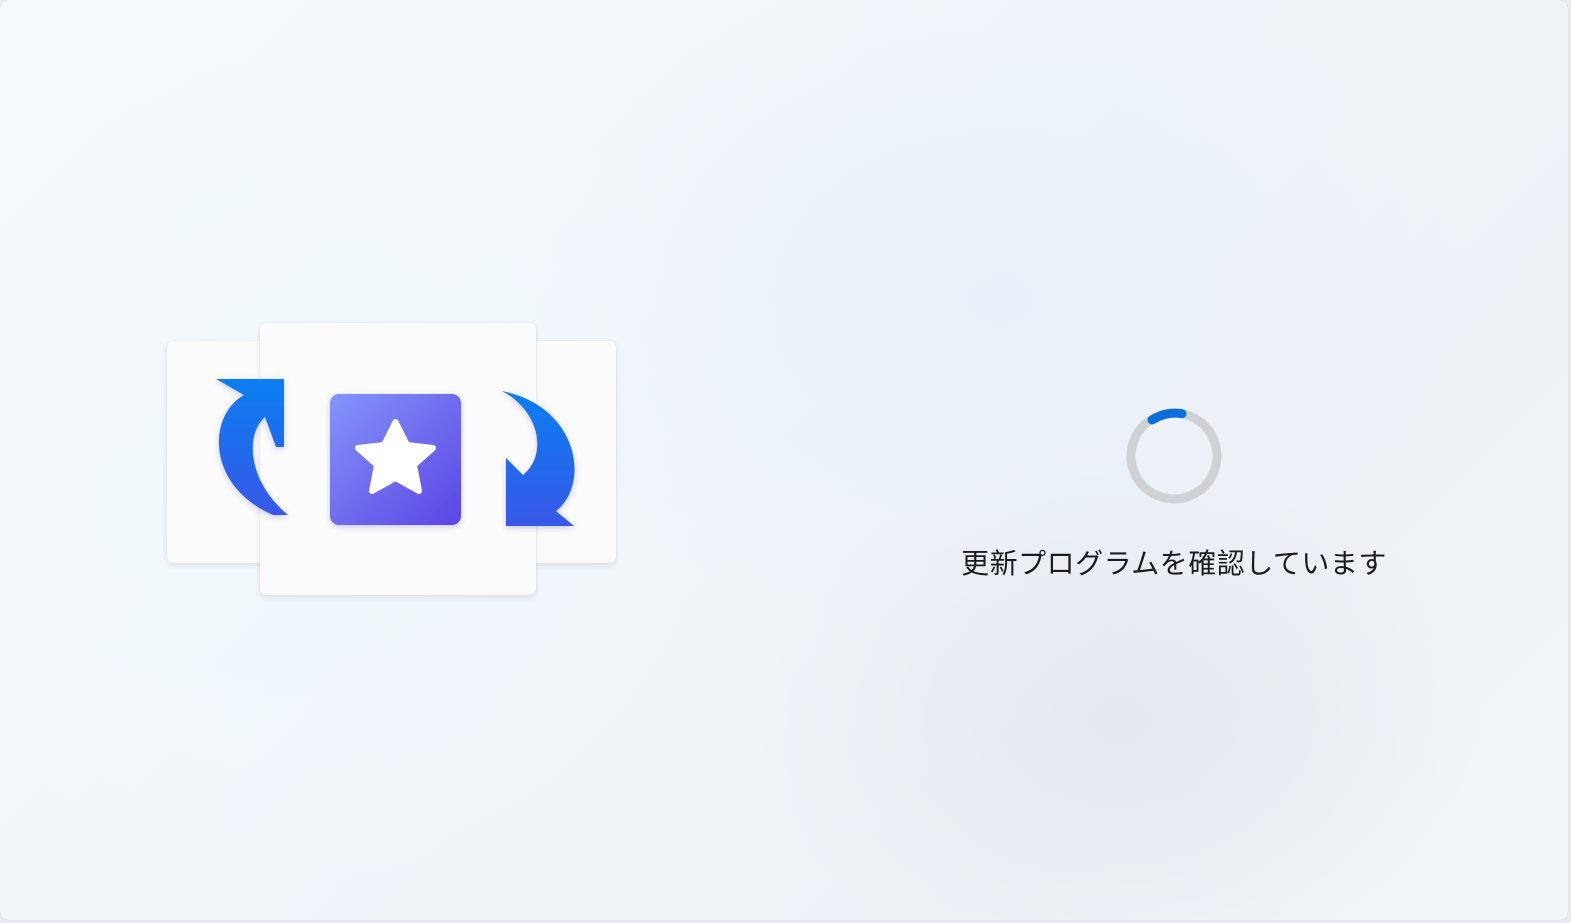 This screenshot has height=923, width=1571. I want to click on refresh-arrow-left-icon, so click(252, 447).